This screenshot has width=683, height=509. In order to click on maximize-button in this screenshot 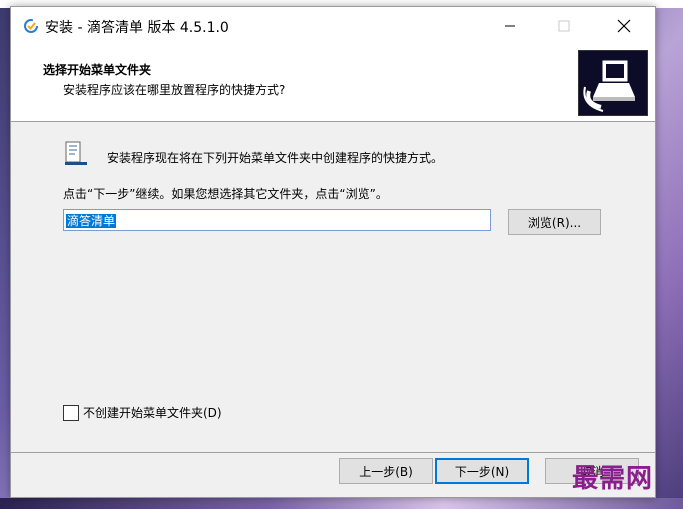, I will do `click(564, 26)`.